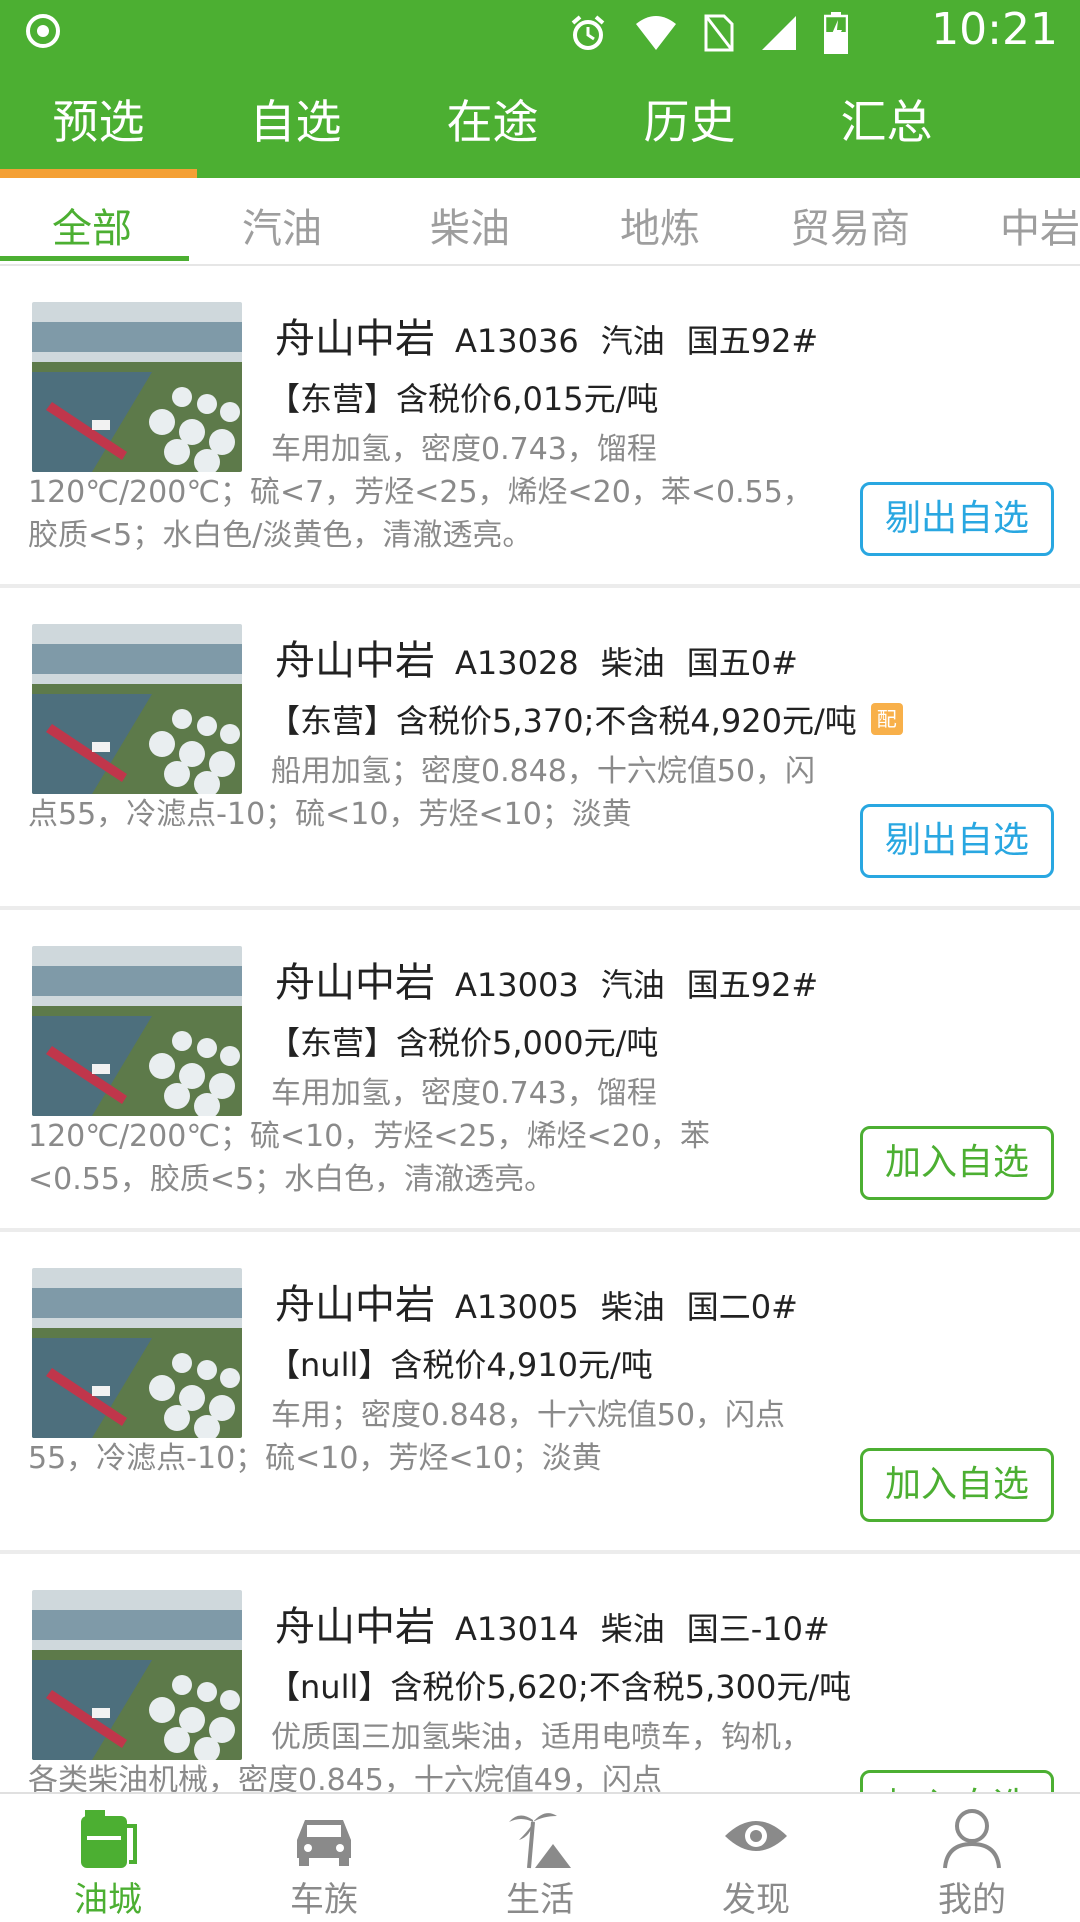  I want to click on notification-icon, so click(43, 31).